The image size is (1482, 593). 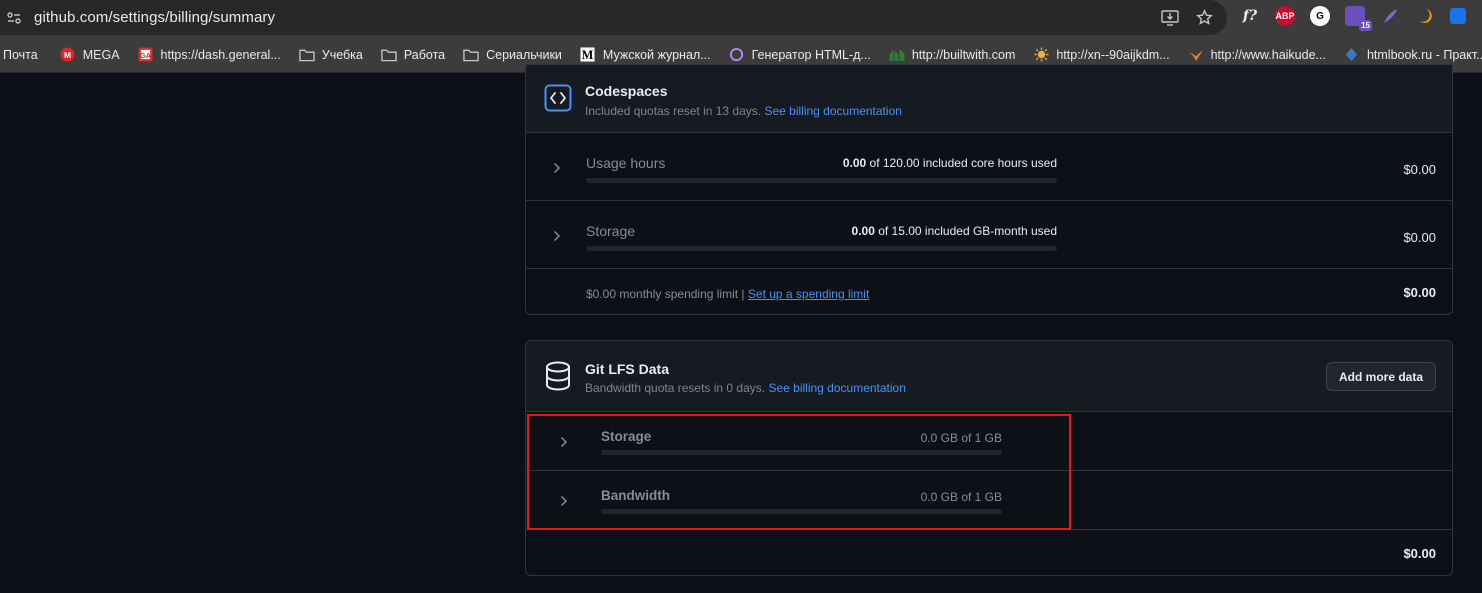 I want to click on git-lfs-storage-row: Storage 0.0 GB of 1 GB, so click(x=989, y=441).